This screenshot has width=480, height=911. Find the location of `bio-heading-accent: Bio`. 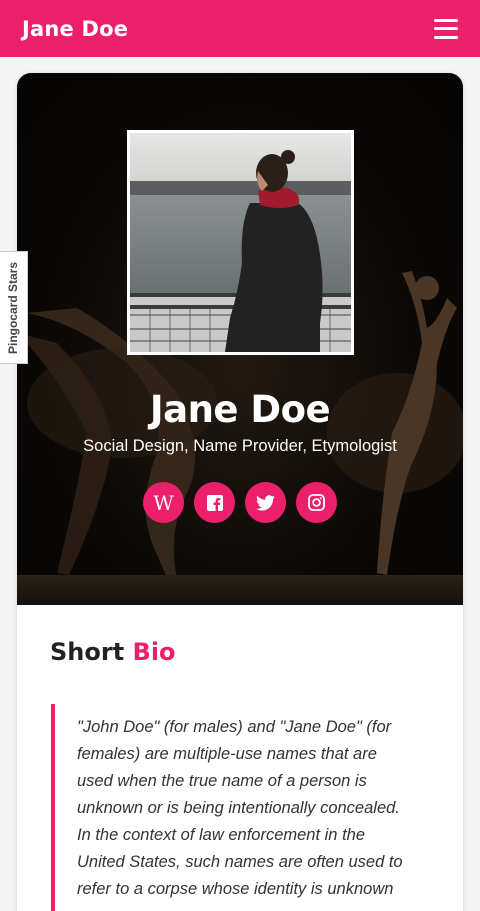

bio-heading-accent: Bio is located at coordinates (154, 652).